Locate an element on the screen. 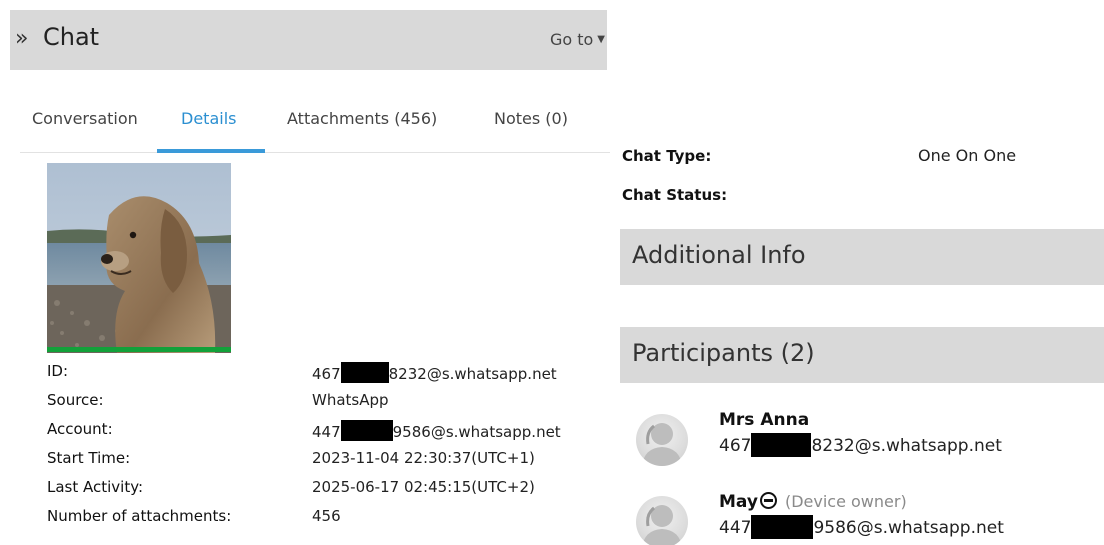  chat-type-value: One On One is located at coordinates (967, 155).